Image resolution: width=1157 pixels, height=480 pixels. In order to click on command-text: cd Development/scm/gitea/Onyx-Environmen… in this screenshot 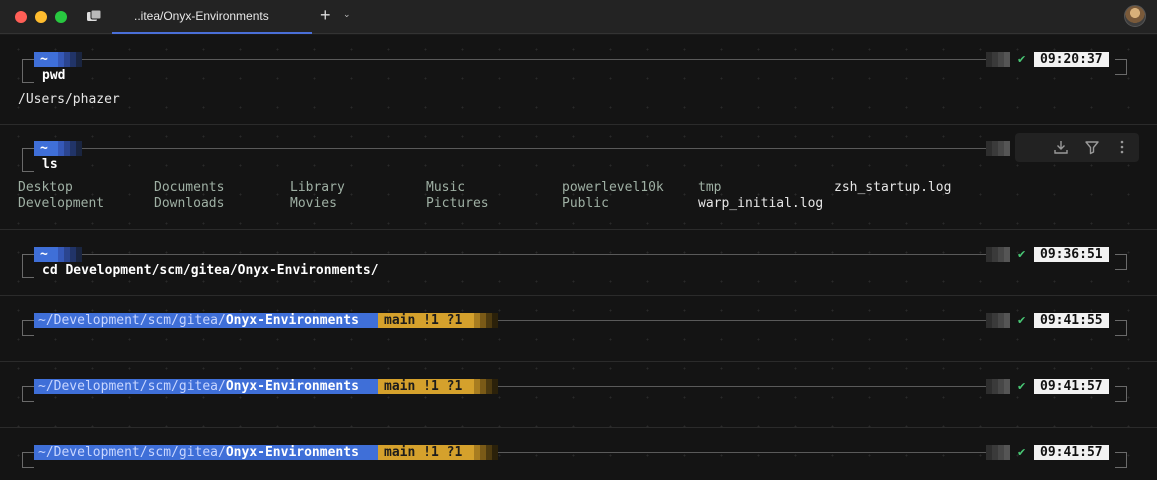, I will do `click(210, 270)`.